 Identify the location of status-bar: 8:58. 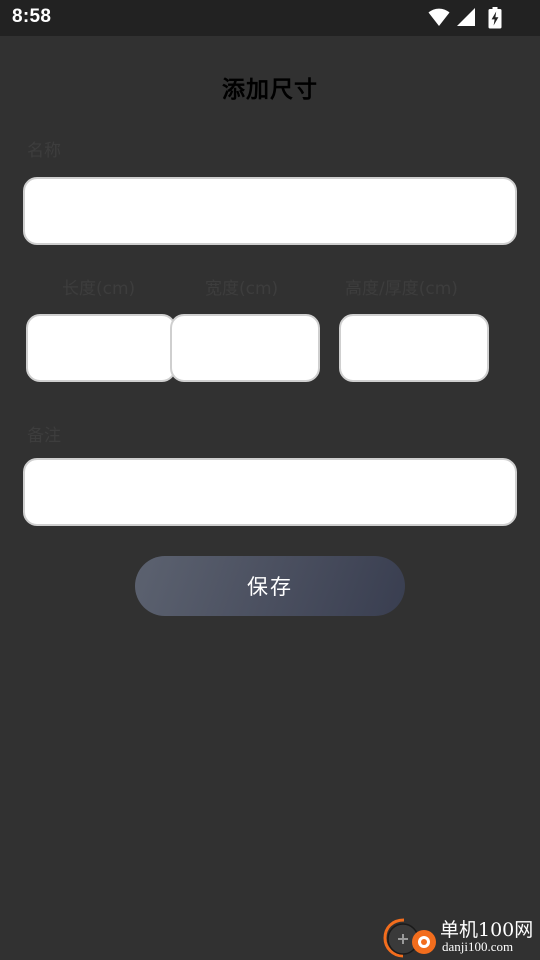
(270, 18).